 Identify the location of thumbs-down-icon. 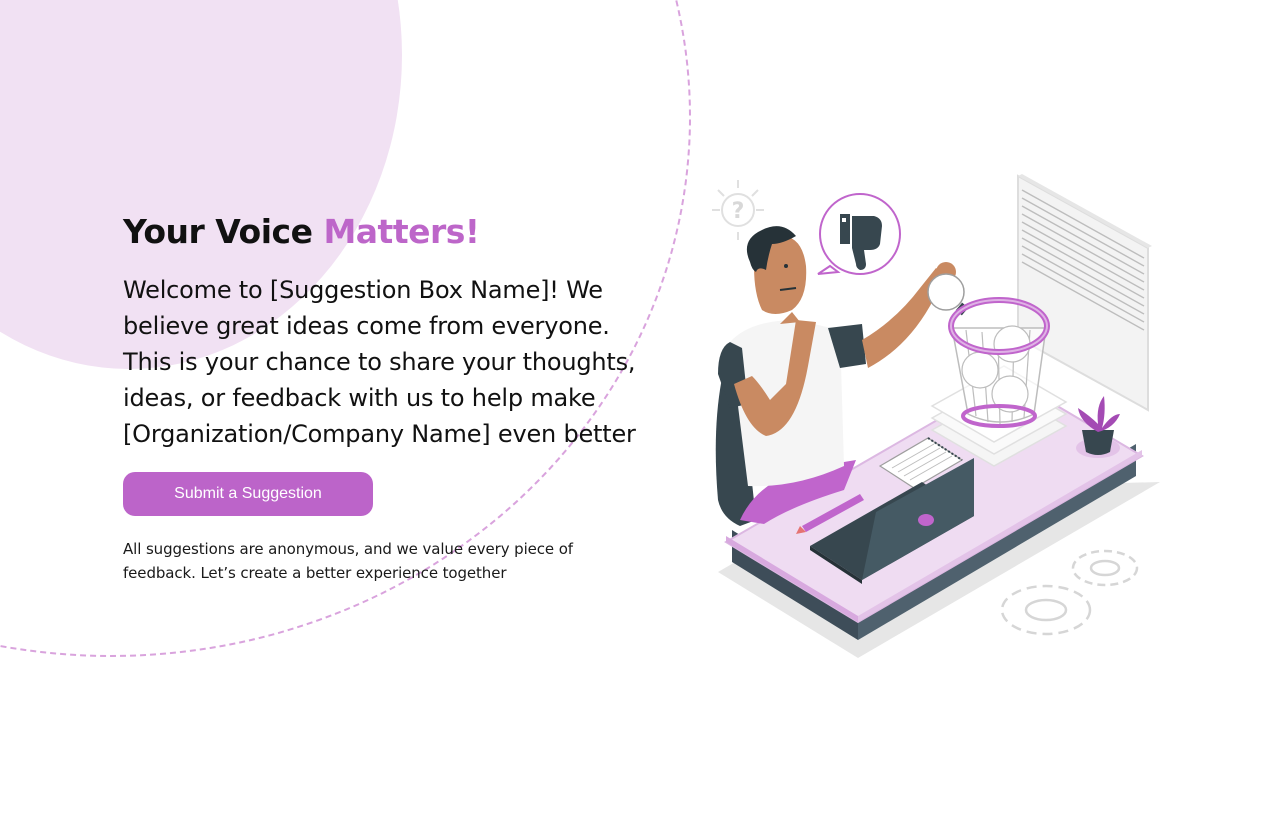
(859, 234).